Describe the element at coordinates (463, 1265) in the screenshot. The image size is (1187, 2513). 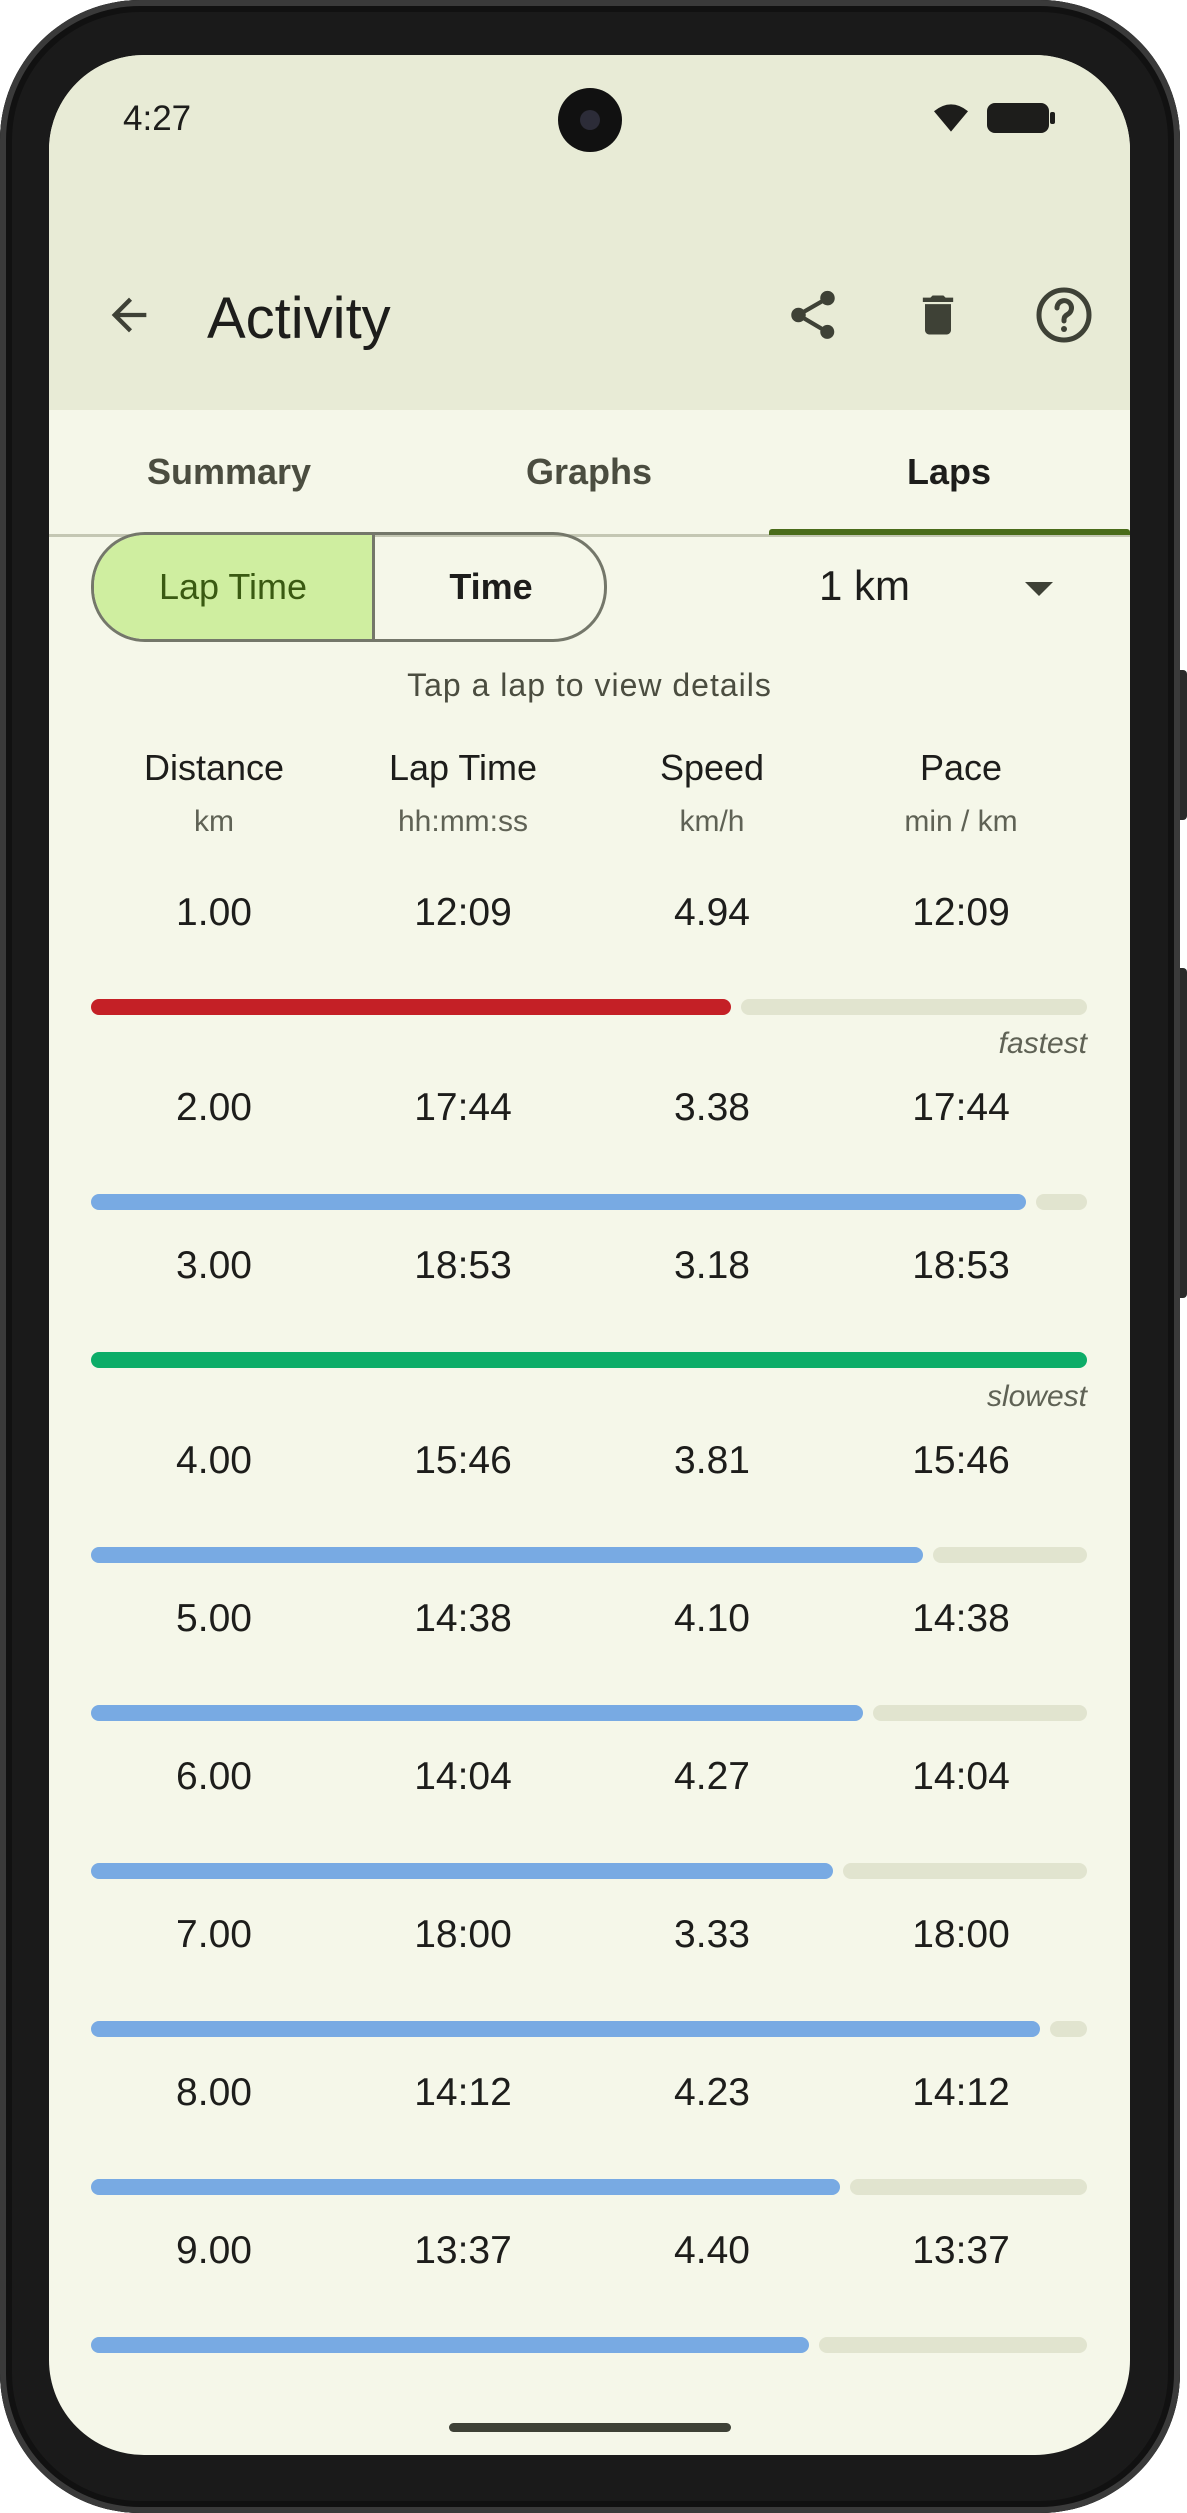
I see `lap-lap-time: 18:53` at that location.